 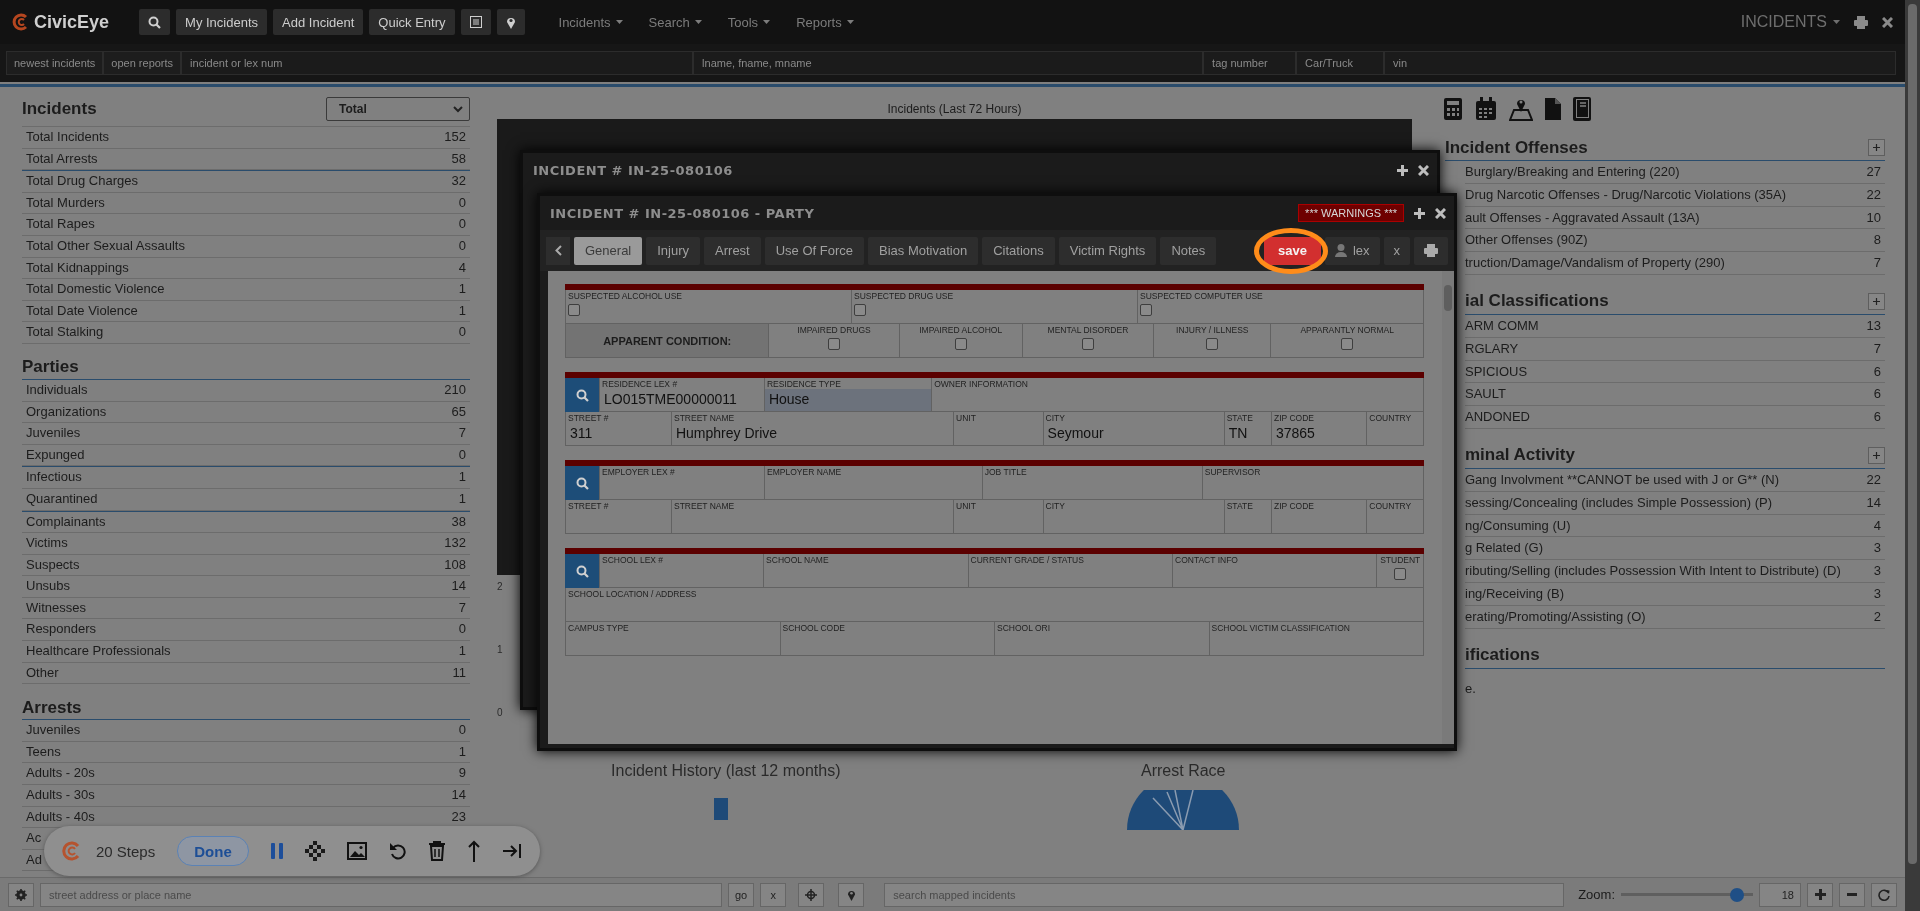 What do you see at coordinates (825, 22) in the screenshot?
I see `nav-menu: Reports` at bounding box center [825, 22].